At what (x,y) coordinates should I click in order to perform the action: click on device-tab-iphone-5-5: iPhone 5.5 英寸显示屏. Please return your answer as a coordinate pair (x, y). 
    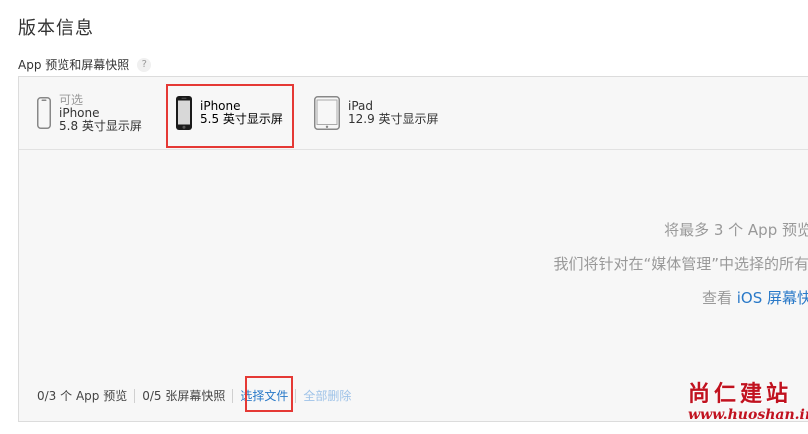
    Looking at the image, I should click on (229, 113).